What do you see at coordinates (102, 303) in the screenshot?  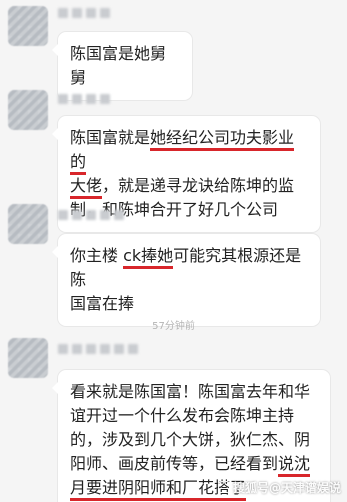 I see `message-text: 国富在捧` at bounding box center [102, 303].